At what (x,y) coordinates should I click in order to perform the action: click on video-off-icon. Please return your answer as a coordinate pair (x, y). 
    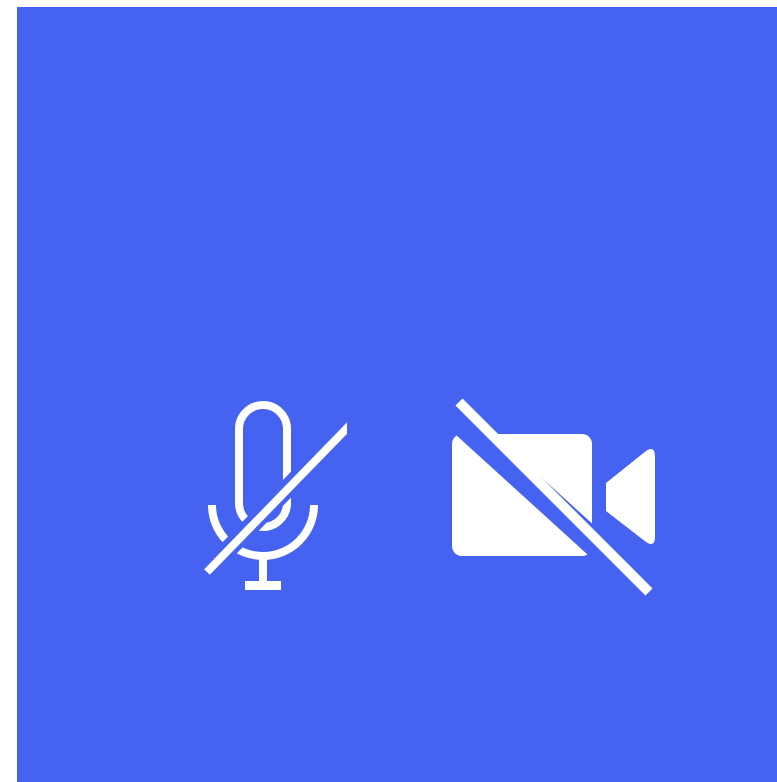
    Looking at the image, I should click on (552, 498).